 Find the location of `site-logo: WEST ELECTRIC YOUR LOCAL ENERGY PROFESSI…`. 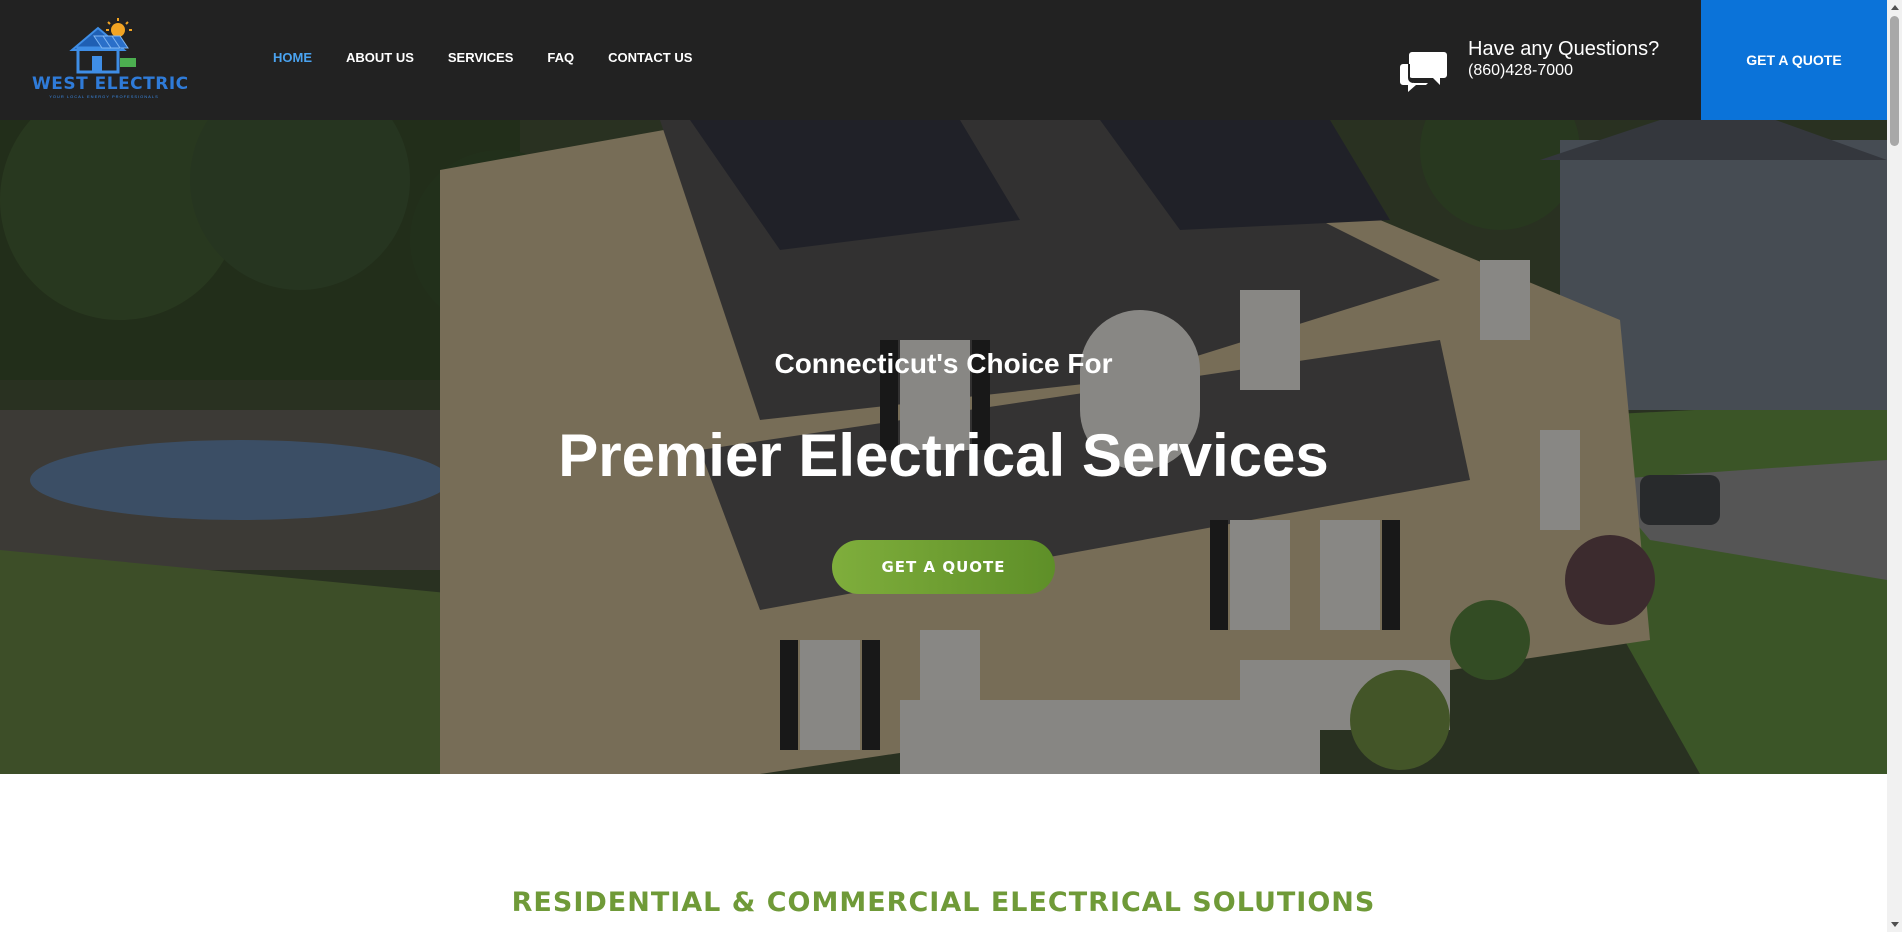

site-logo: WEST ELECTRIC YOUR LOCAL ENERGY PROFESSI… is located at coordinates (110, 60).